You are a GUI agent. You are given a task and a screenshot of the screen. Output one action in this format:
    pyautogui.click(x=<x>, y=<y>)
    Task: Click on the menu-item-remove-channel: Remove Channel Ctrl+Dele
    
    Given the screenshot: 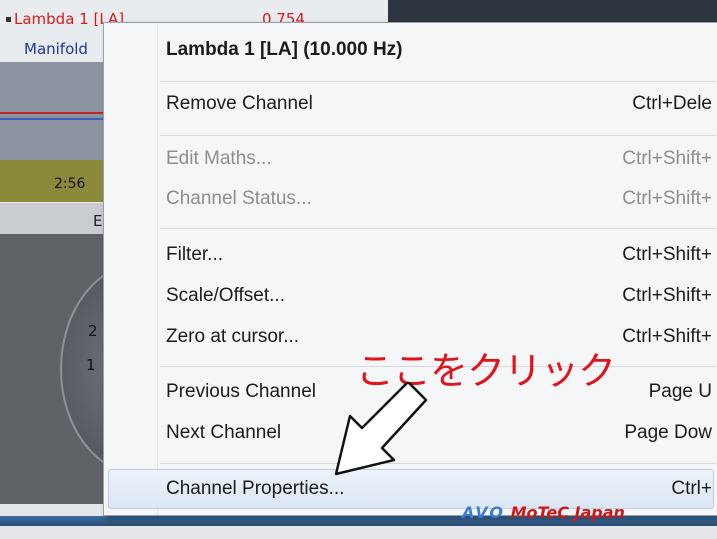 What is the action you would take?
    pyautogui.click(x=410, y=104)
    